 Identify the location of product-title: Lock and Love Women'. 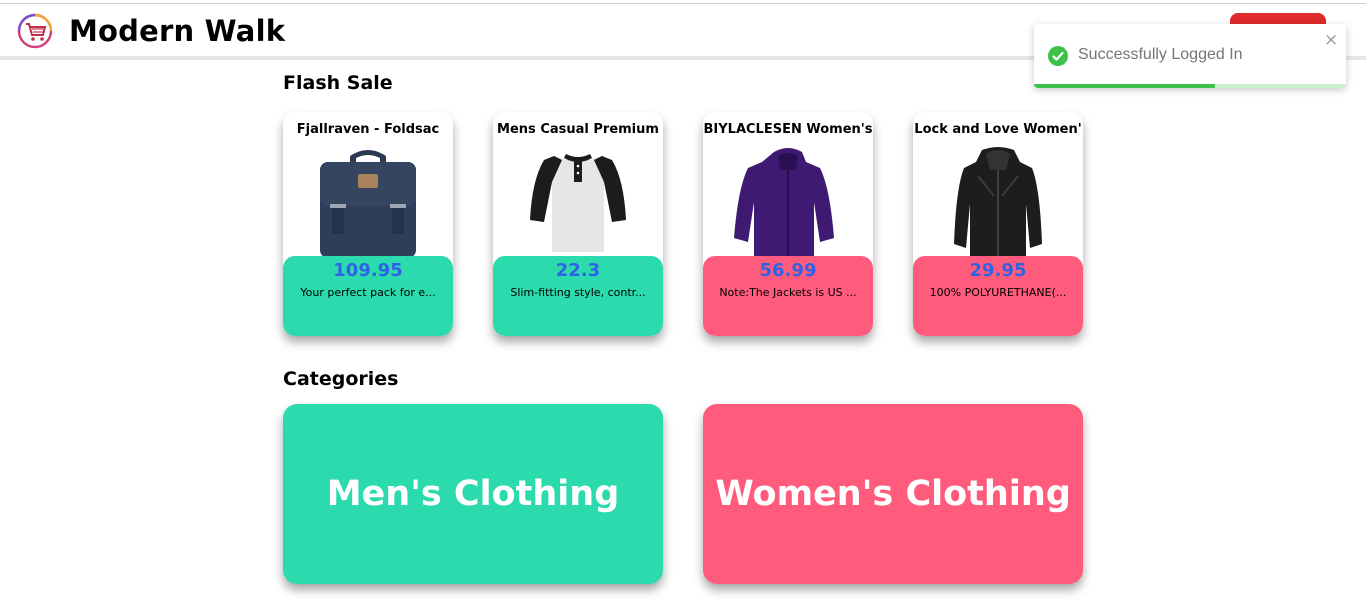
(998, 129).